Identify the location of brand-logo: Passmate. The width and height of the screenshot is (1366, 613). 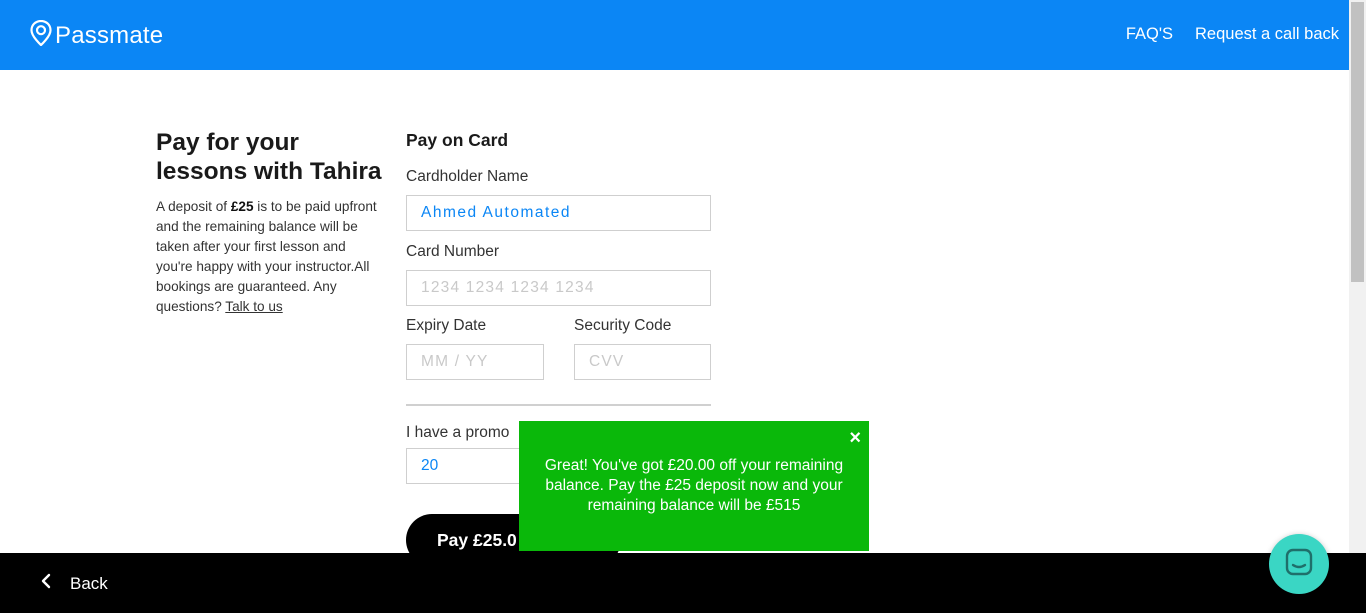
(97, 35).